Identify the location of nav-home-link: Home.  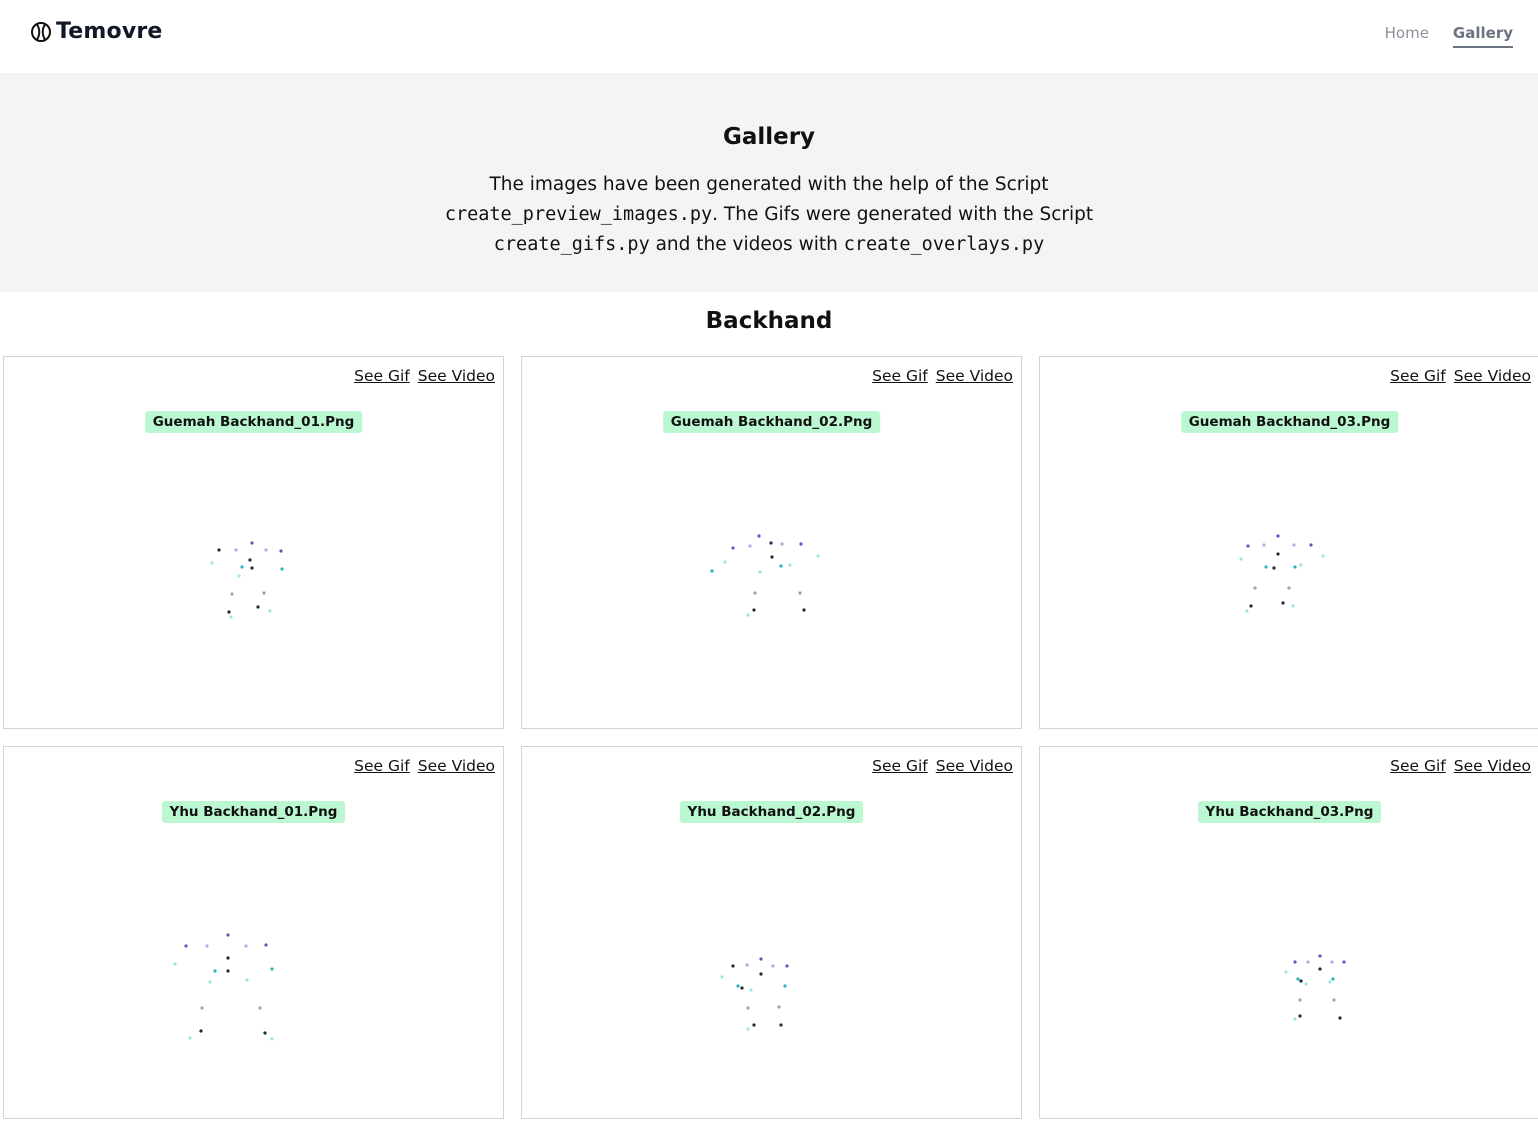
(1407, 36).